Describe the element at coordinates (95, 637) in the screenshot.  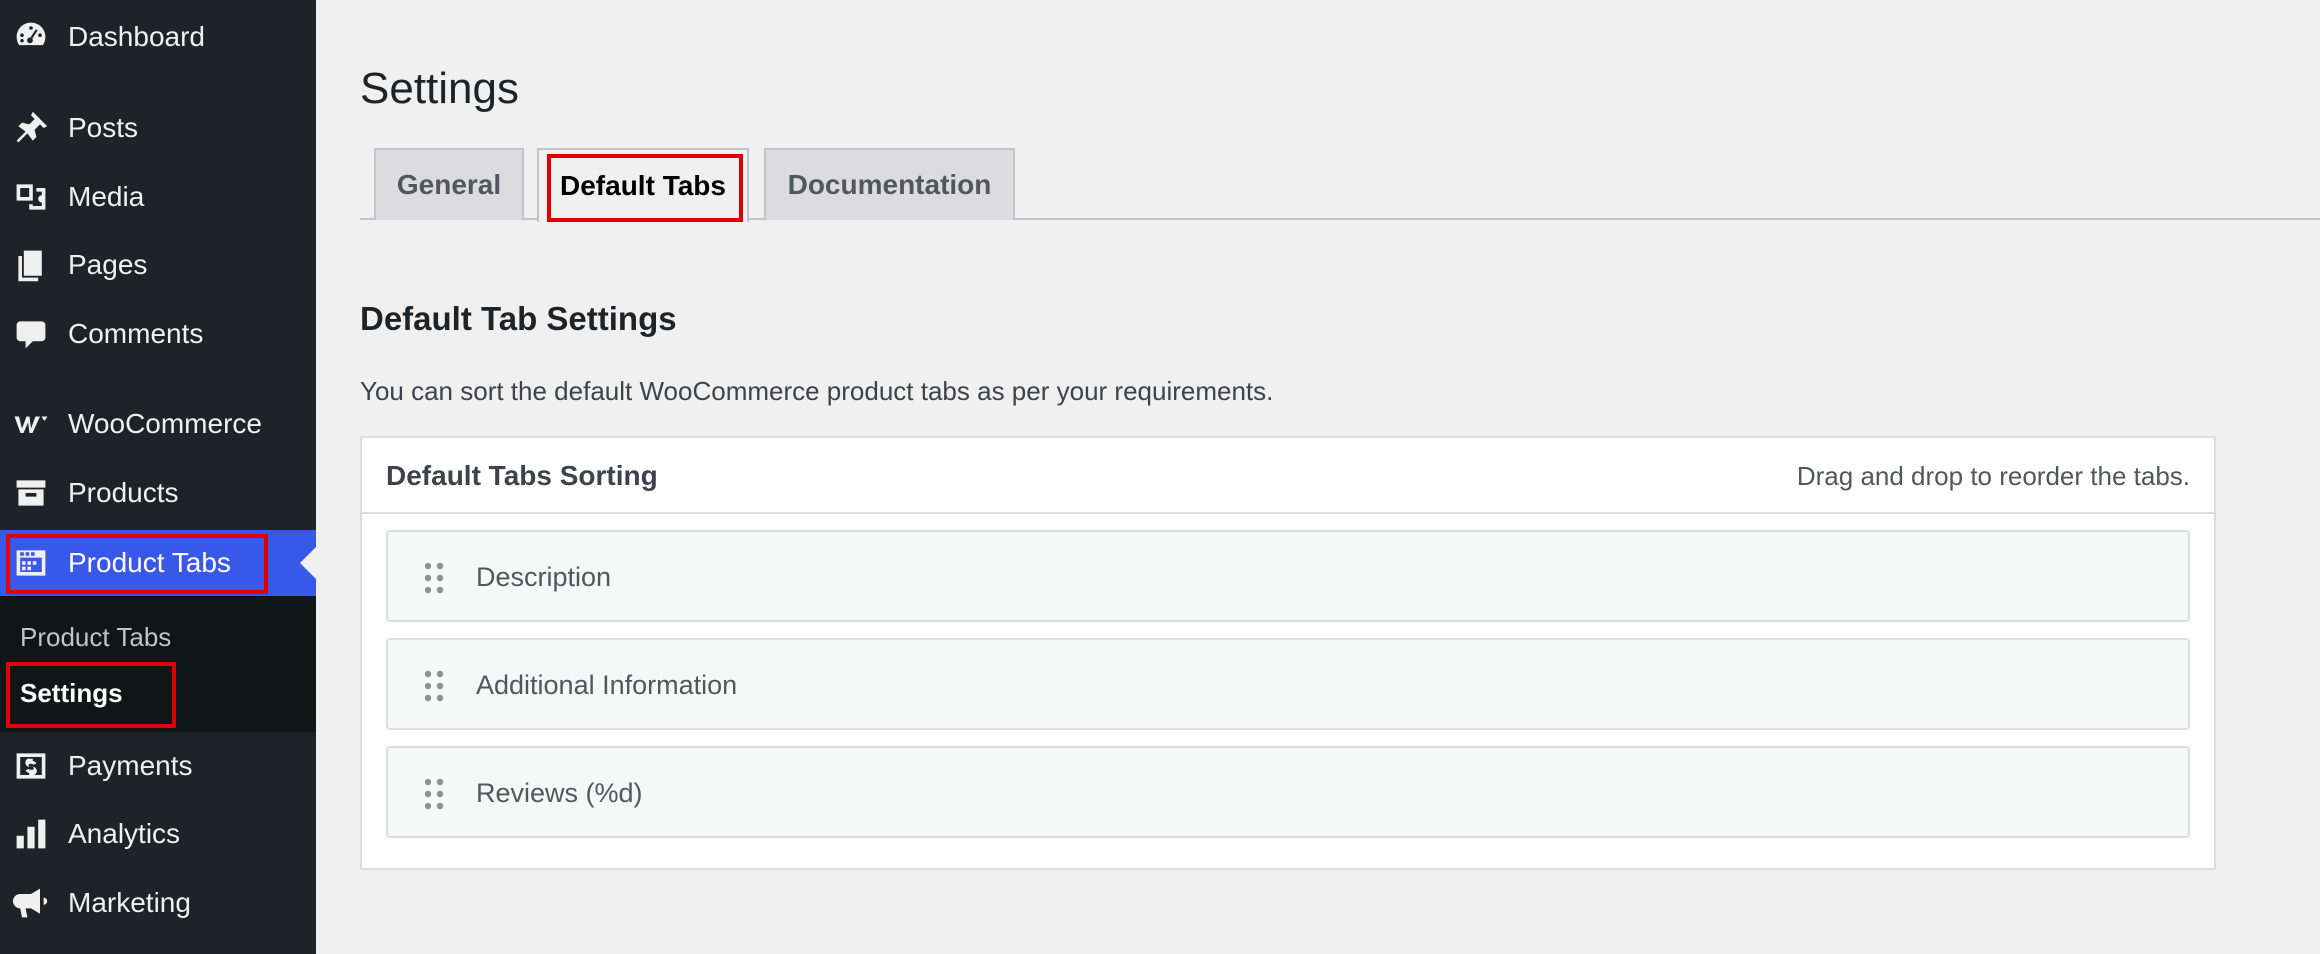
I see `submenu-item-product-tabs: Product Tabs` at that location.